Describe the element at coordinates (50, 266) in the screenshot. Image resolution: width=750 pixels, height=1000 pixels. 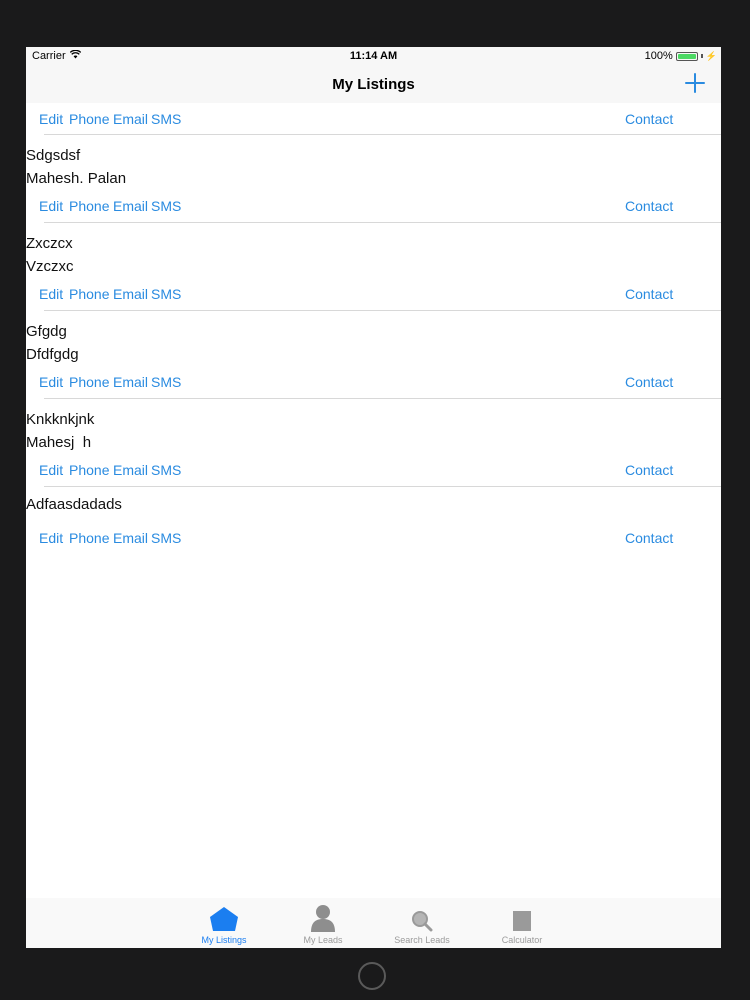
I see `listing-subtitle: Vzczxc` at that location.